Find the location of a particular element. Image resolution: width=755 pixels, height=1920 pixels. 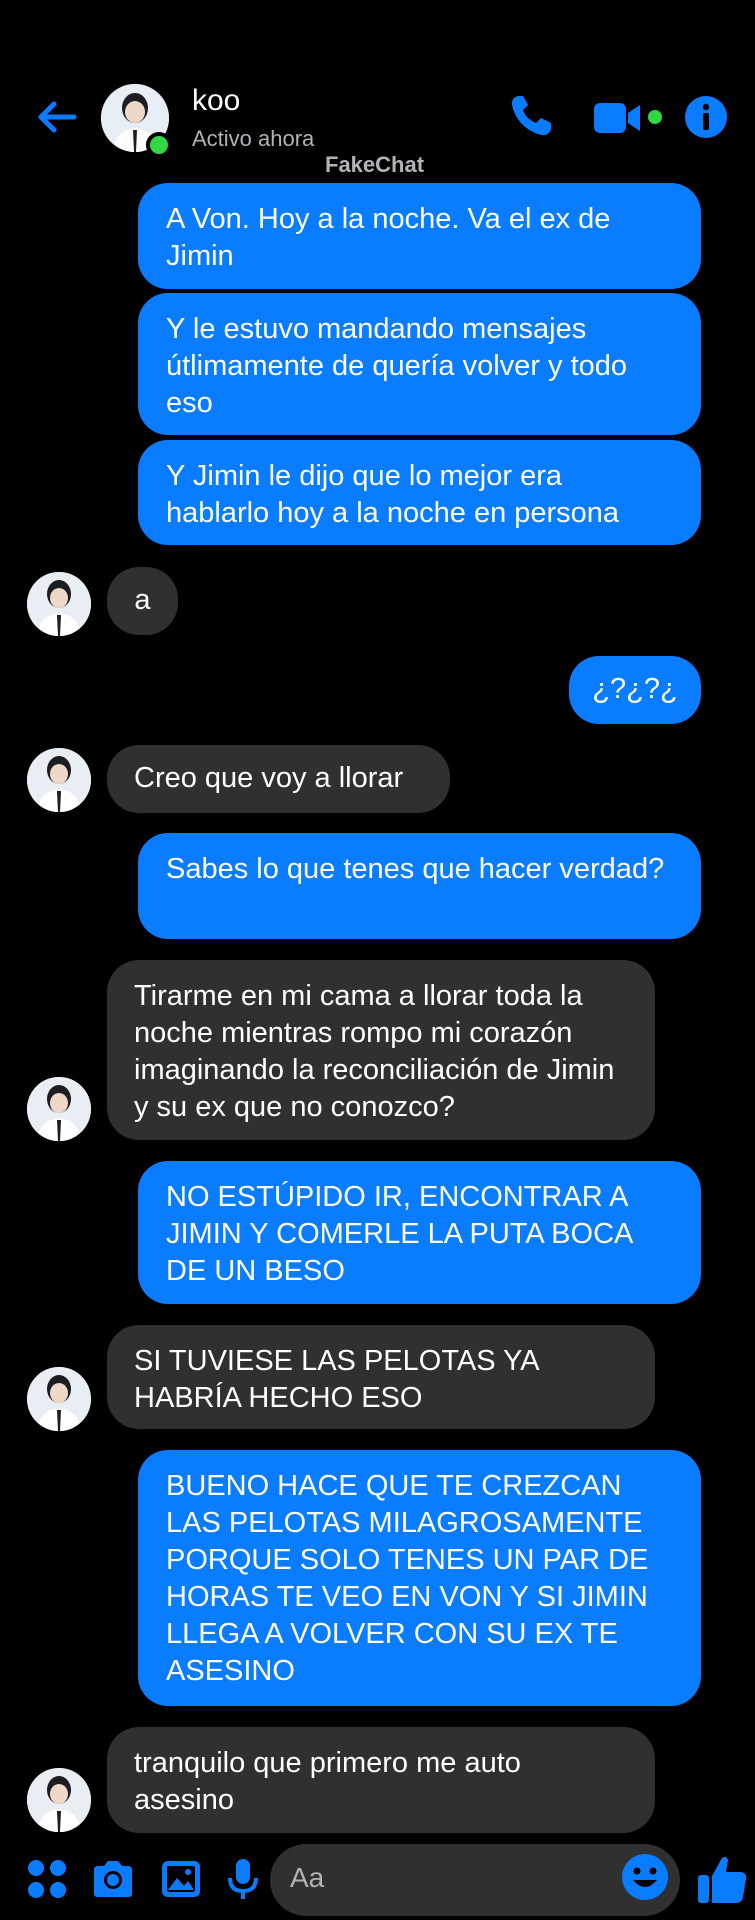

contact-status: Activo ahora is located at coordinates (253, 138).